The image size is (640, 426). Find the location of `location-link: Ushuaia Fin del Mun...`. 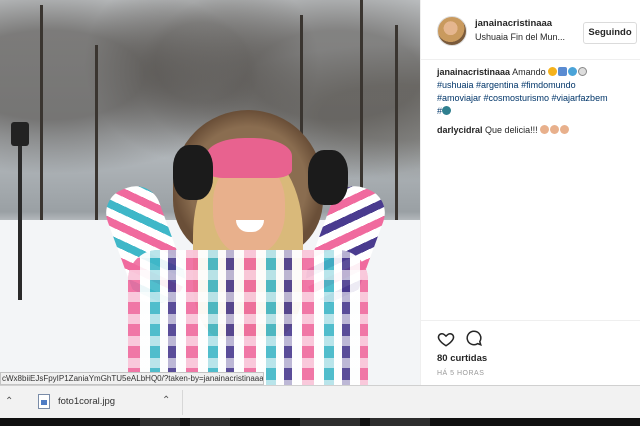

location-link: Ushuaia Fin del Mun... is located at coordinates (537, 37).